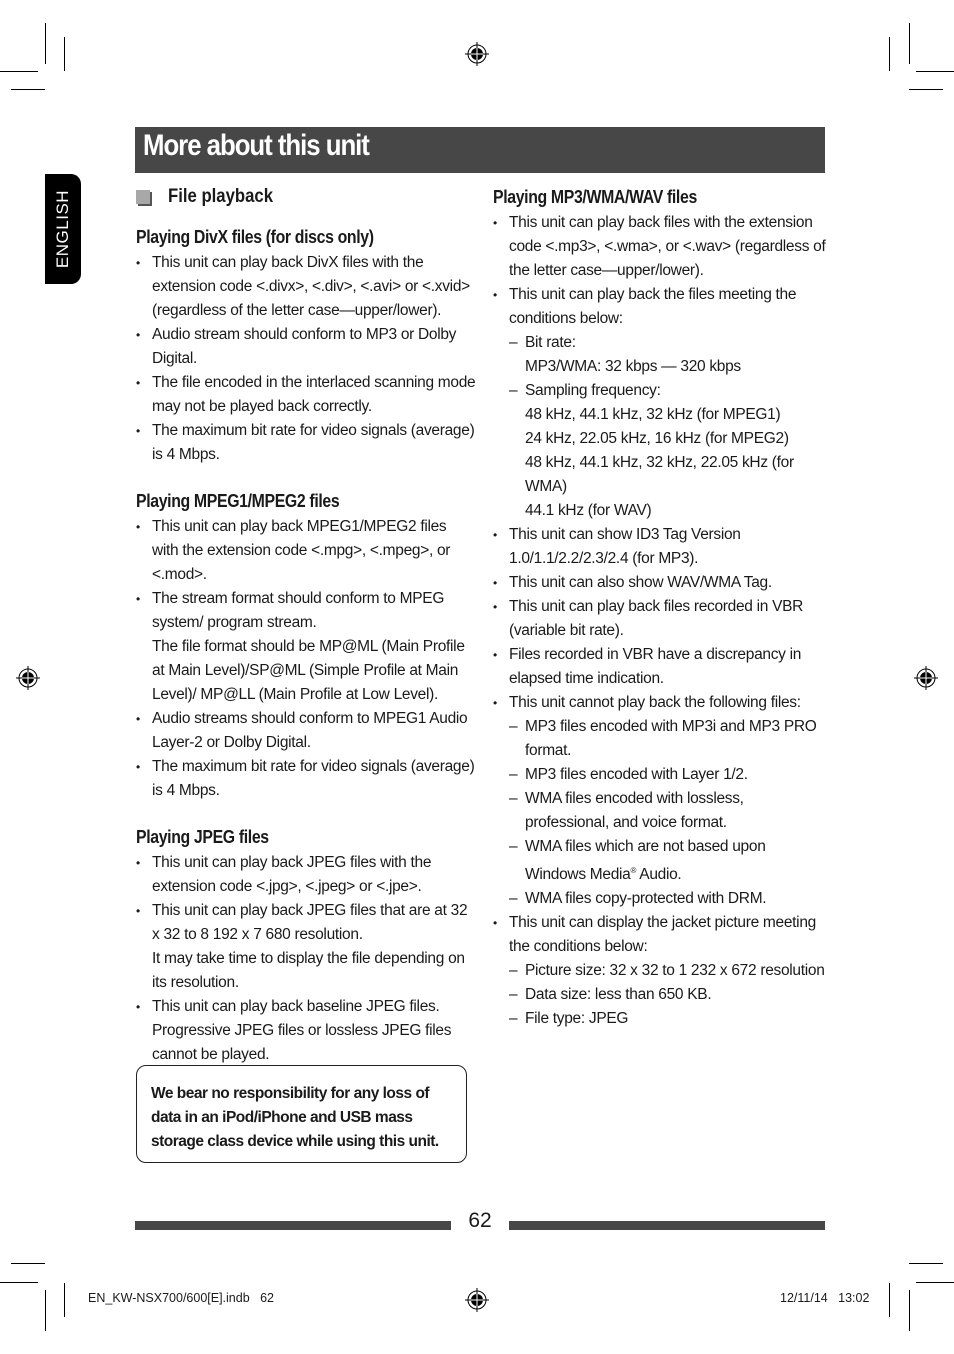 Image resolution: width=954 pixels, height=1354 pixels. What do you see at coordinates (595, 197) in the screenshot?
I see `mp3-wma-wav-heading: Playing MP3/WMA/WAV files` at bounding box center [595, 197].